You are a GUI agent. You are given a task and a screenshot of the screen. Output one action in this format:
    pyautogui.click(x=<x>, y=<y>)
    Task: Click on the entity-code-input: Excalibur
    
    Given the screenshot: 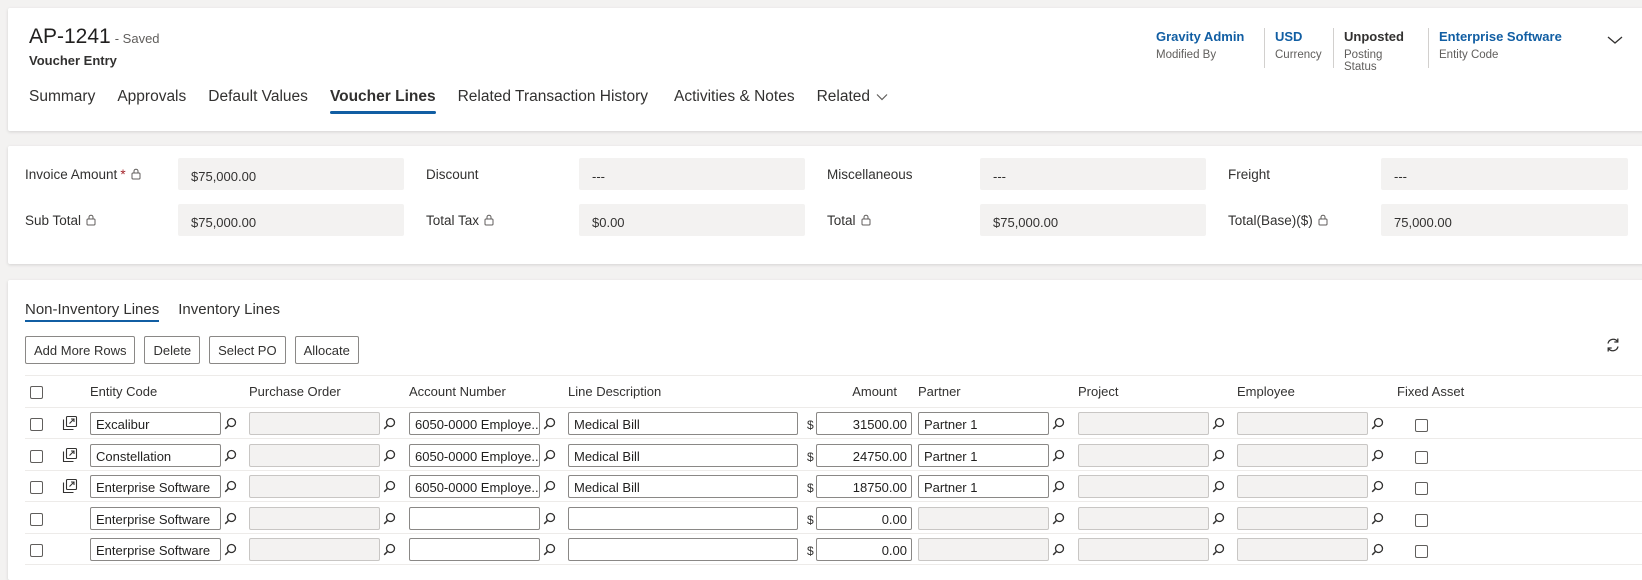 What is the action you would take?
    pyautogui.click(x=155, y=423)
    